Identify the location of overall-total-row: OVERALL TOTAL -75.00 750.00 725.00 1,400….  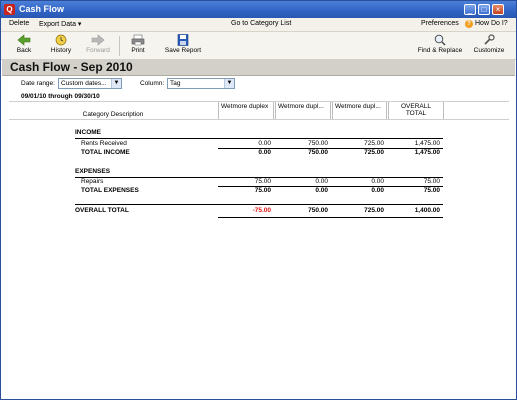
(258, 211).